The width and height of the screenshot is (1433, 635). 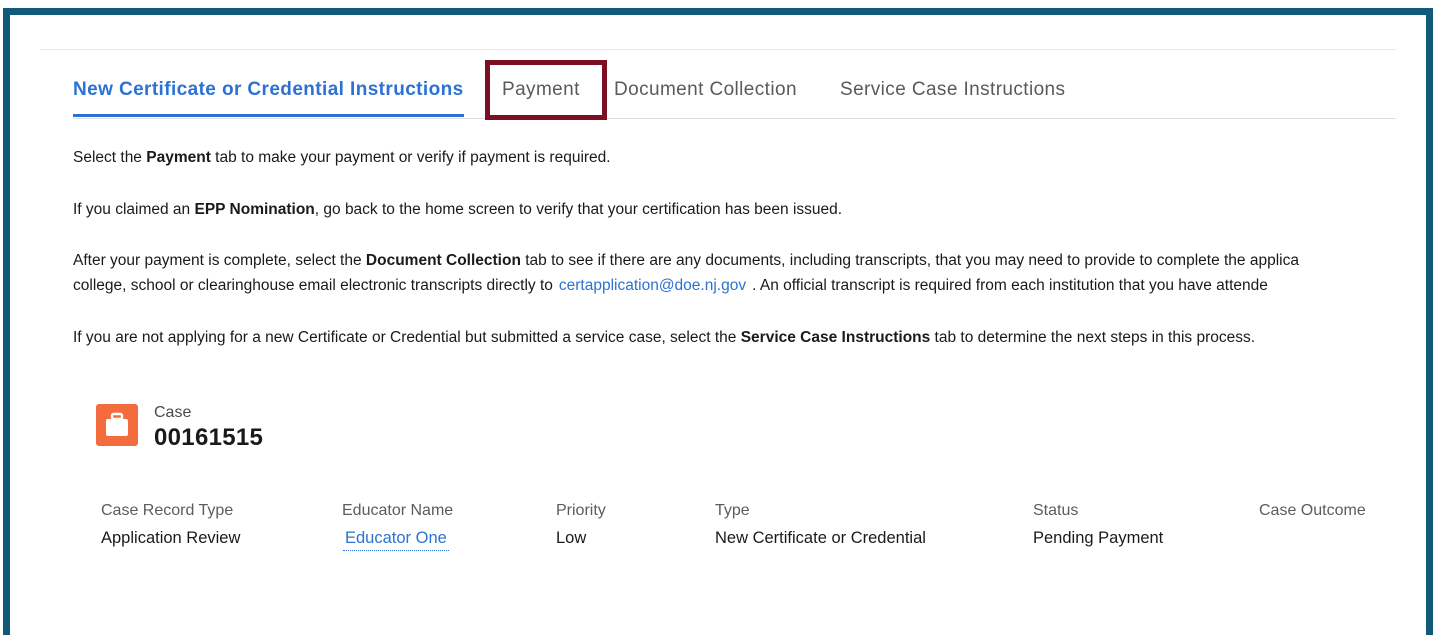 What do you see at coordinates (1098, 538) in the screenshot?
I see `field-value: Pending Payment` at bounding box center [1098, 538].